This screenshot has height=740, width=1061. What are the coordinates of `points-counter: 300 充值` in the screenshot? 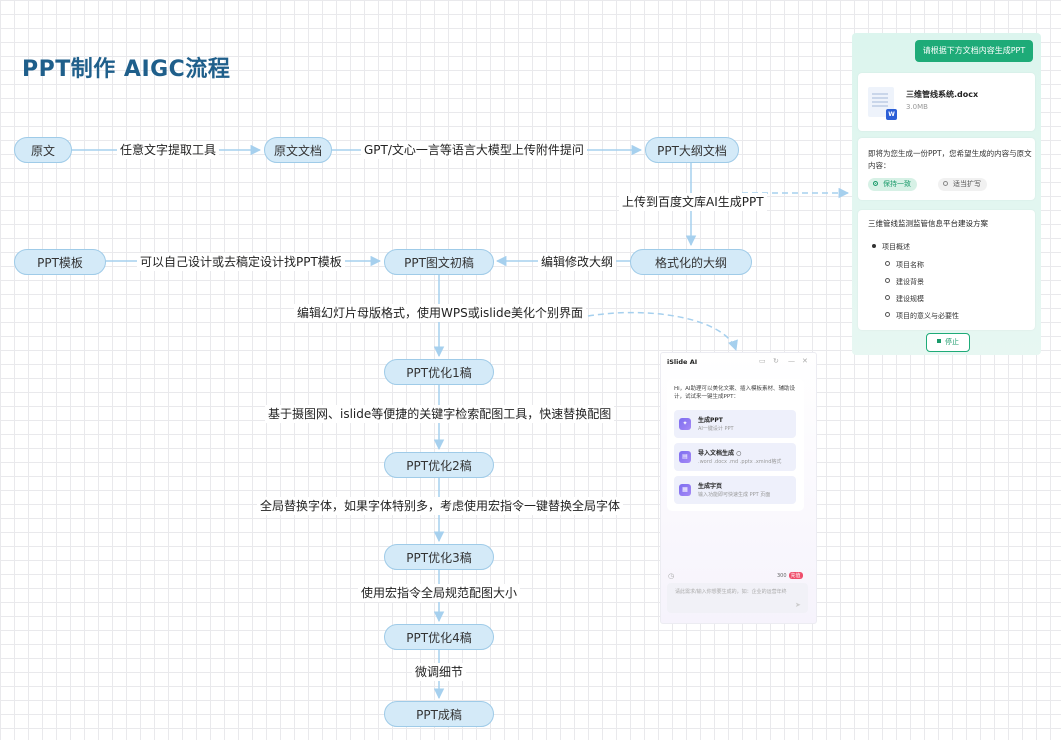 It's located at (790, 575).